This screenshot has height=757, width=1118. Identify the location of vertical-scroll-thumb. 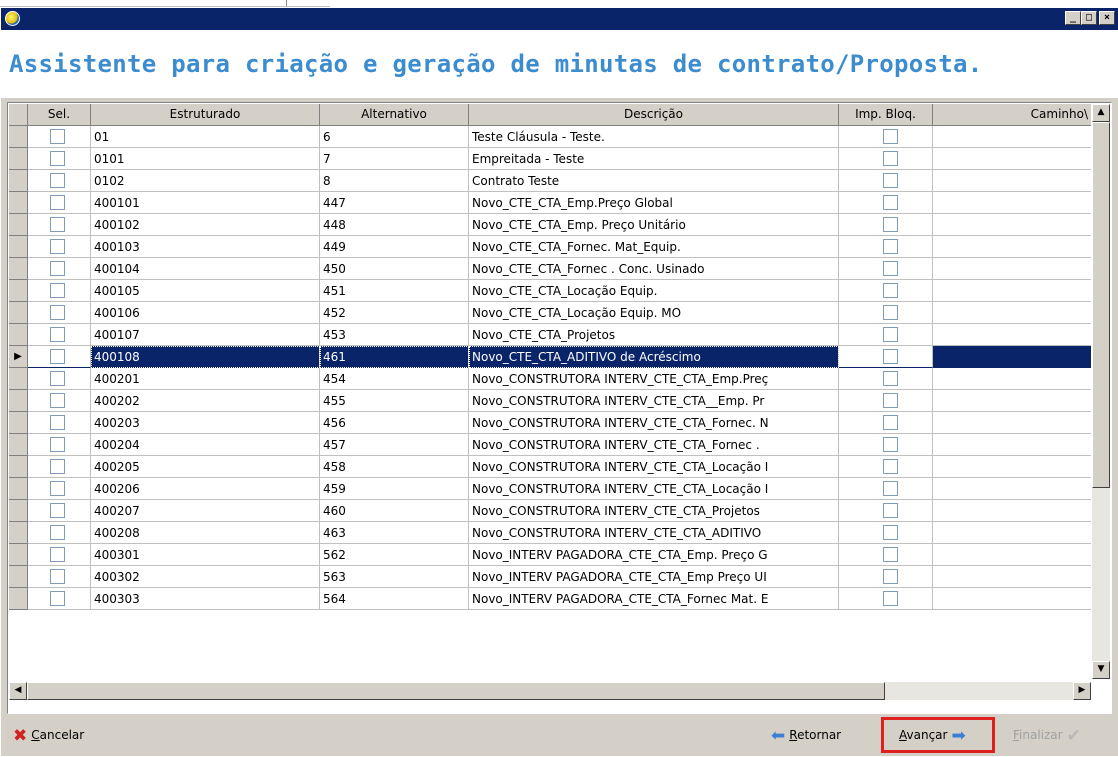
(1101, 305).